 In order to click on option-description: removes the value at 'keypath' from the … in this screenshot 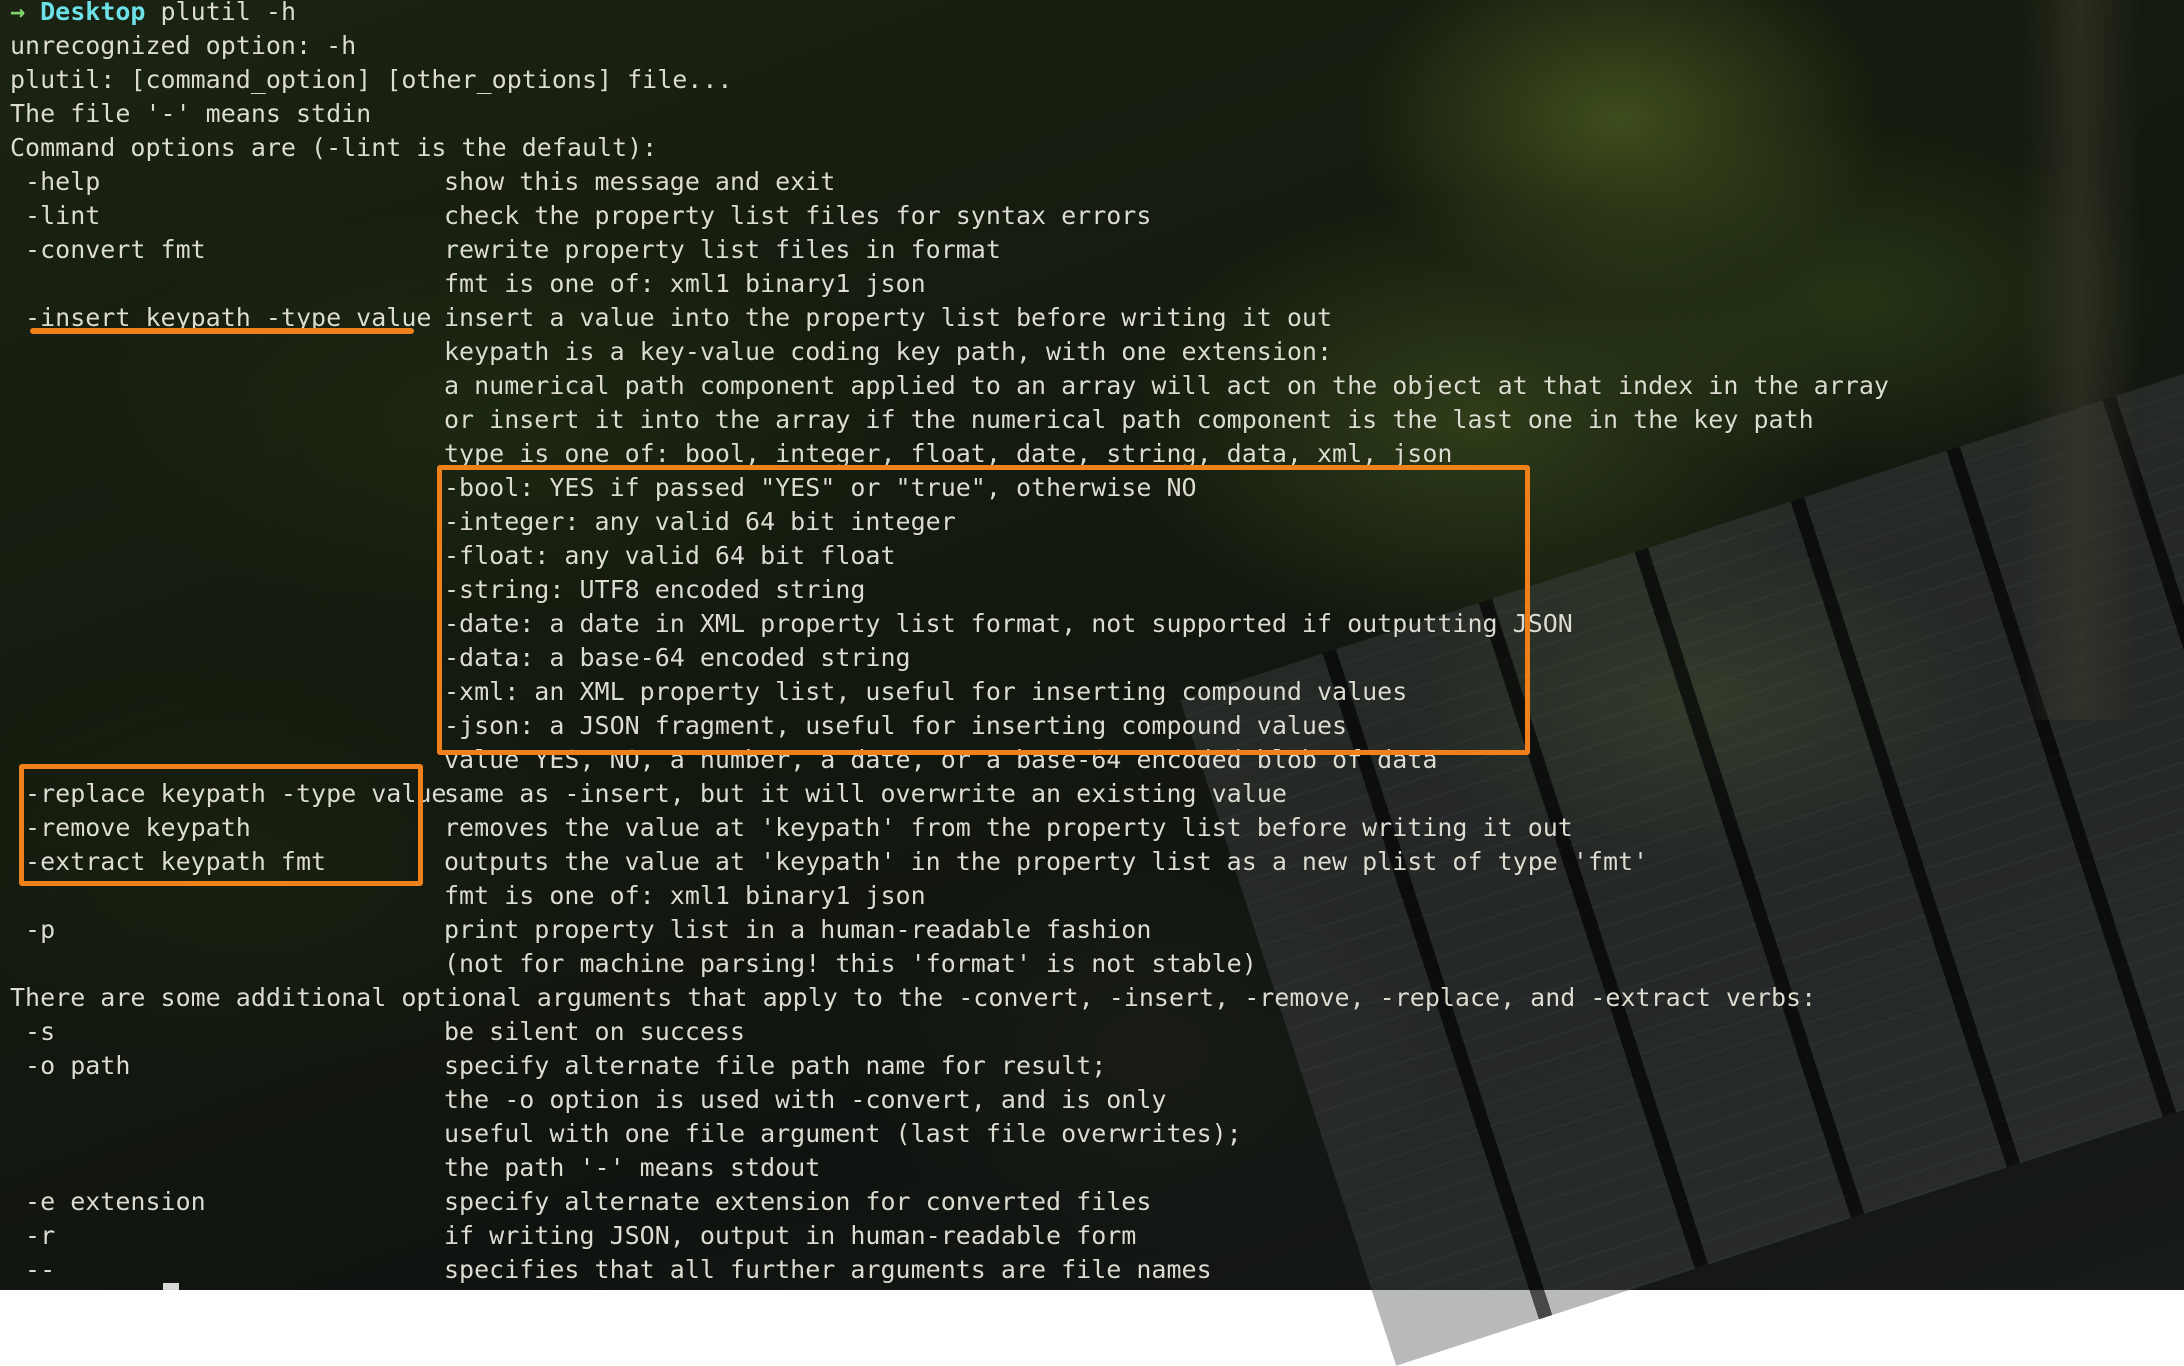, I will do `click(1008, 827)`.